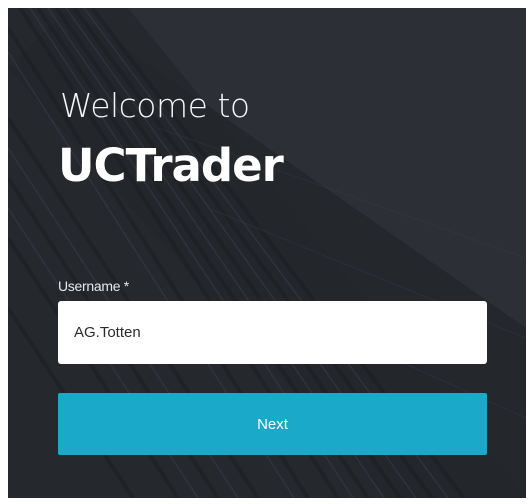 This screenshot has height=504, width=528. What do you see at coordinates (272, 332) in the screenshot?
I see `username-input` at bounding box center [272, 332].